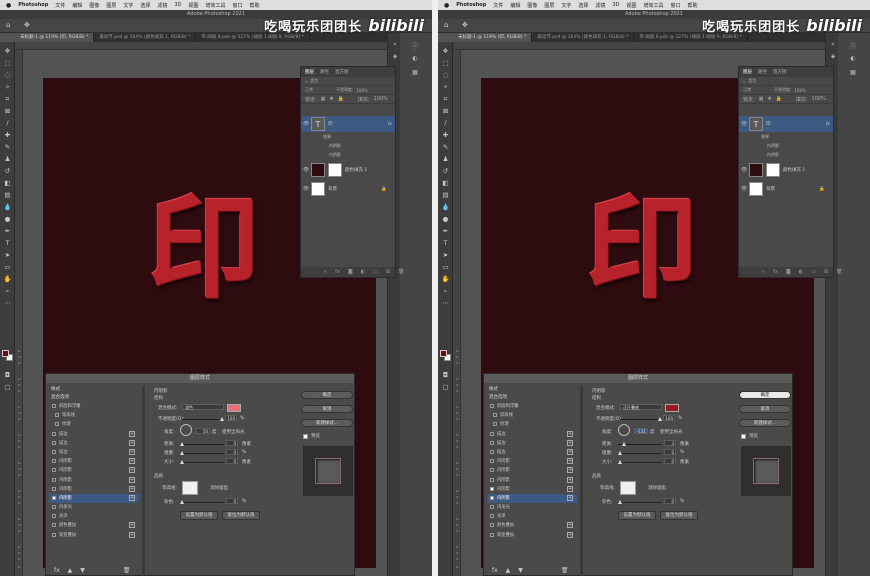 This screenshot has width=870, height=576. Describe the element at coordinates (202, 462) in the screenshot. I see `size-slider` at that location.